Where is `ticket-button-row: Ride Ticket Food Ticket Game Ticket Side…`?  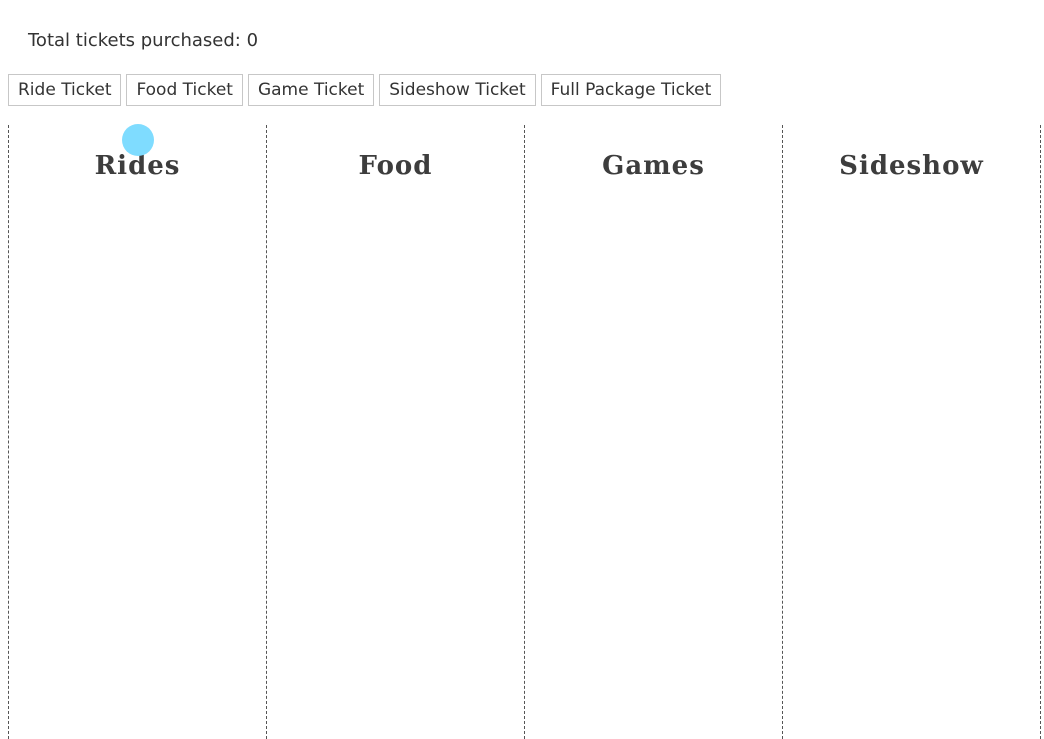 ticket-button-row: Ride Ticket Food Ticket Game Ticket Side… is located at coordinates (365, 90).